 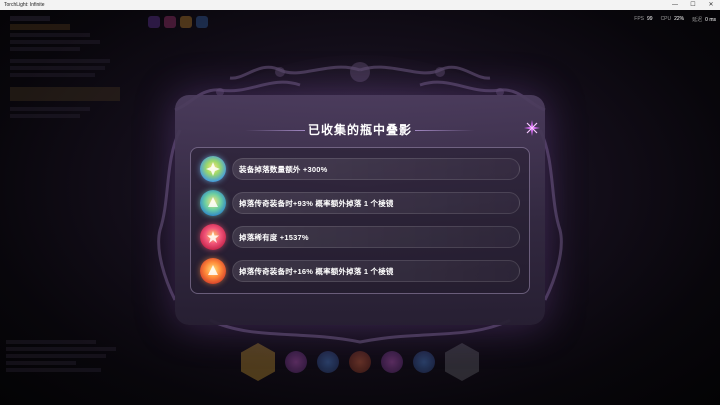 What do you see at coordinates (650, 19) in the screenshot?
I see `fps-value: 99` at bounding box center [650, 19].